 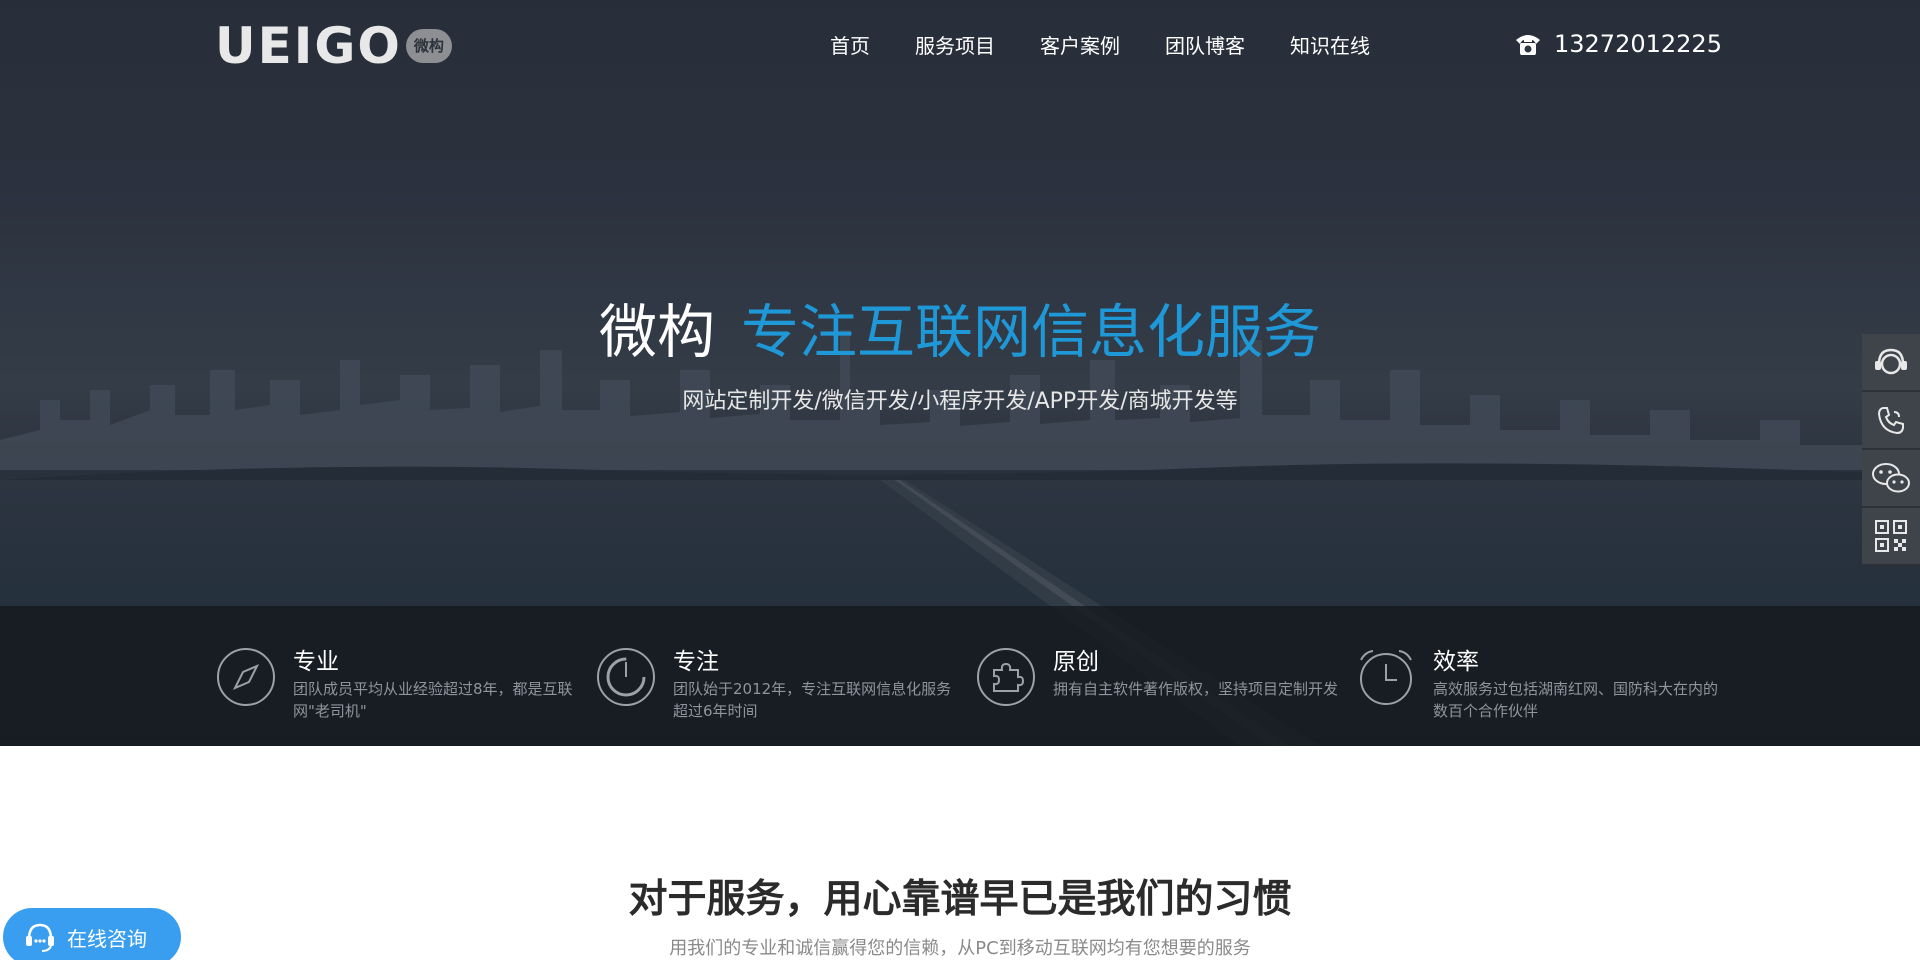 What do you see at coordinates (1386, 677) in the screenshot?
I see `alarm-clock-icon` at bounding box center [1386, 677].